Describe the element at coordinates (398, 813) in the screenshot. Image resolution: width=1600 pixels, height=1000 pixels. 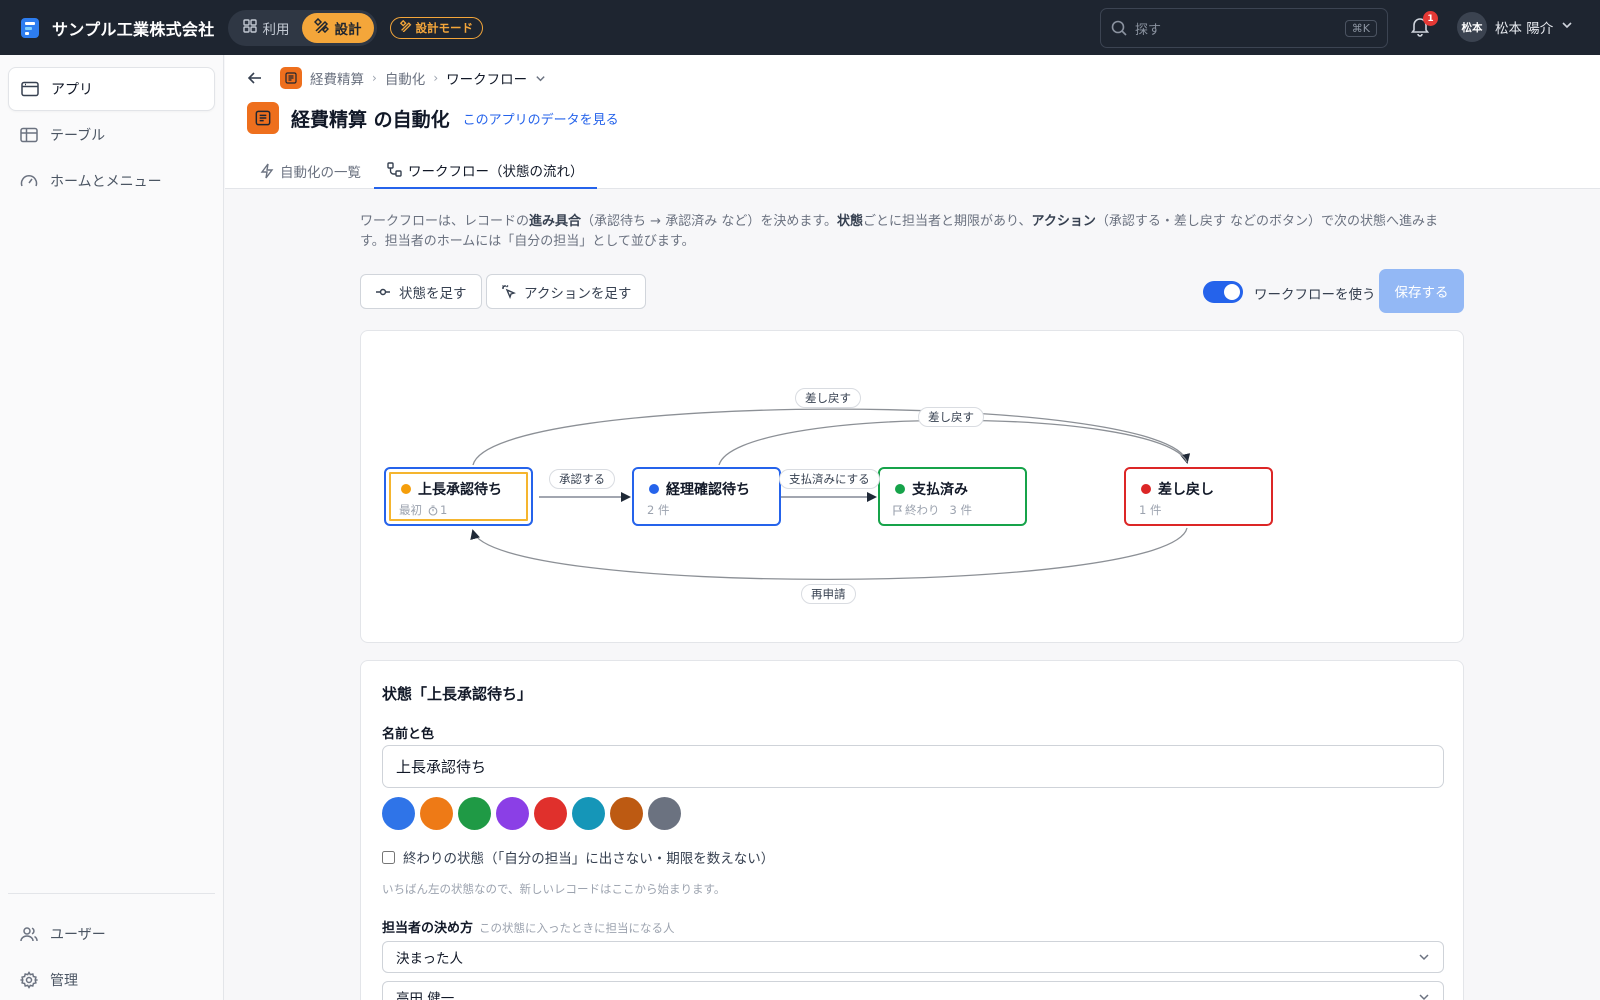
I see `color-swatch-blue` at that location.